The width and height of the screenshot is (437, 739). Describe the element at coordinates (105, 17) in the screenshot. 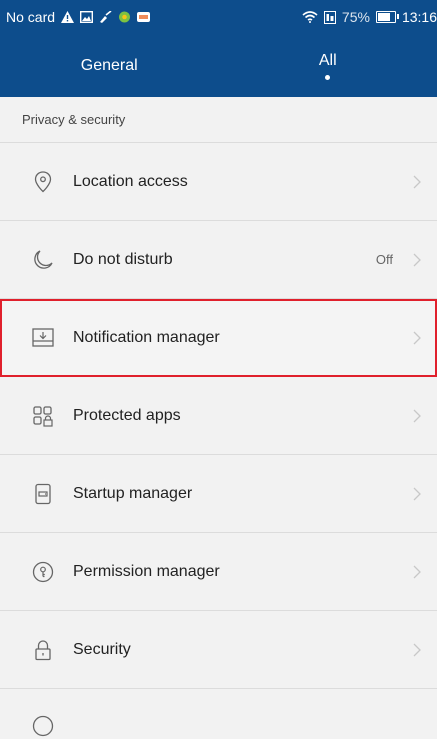

I see `broom-icon` at that location.